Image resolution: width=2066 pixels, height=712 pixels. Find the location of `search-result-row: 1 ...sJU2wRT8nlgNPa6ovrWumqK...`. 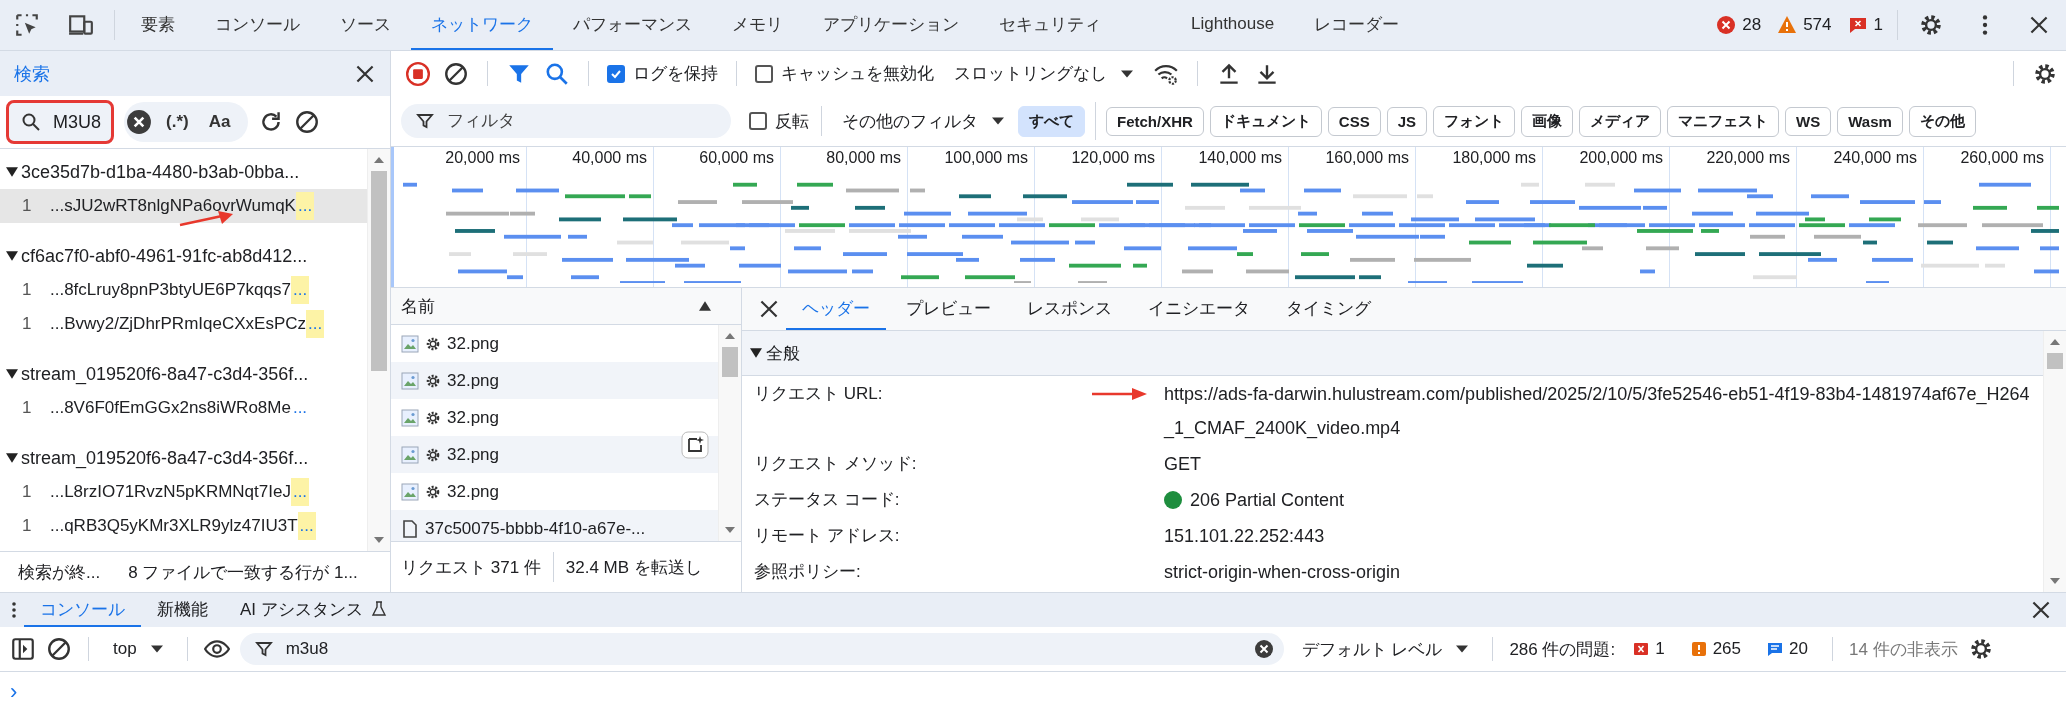

search-result-row: 1 ...sJU2wRT8nlgNPa6ovrWumqK... is located at coordinates (183, 206).